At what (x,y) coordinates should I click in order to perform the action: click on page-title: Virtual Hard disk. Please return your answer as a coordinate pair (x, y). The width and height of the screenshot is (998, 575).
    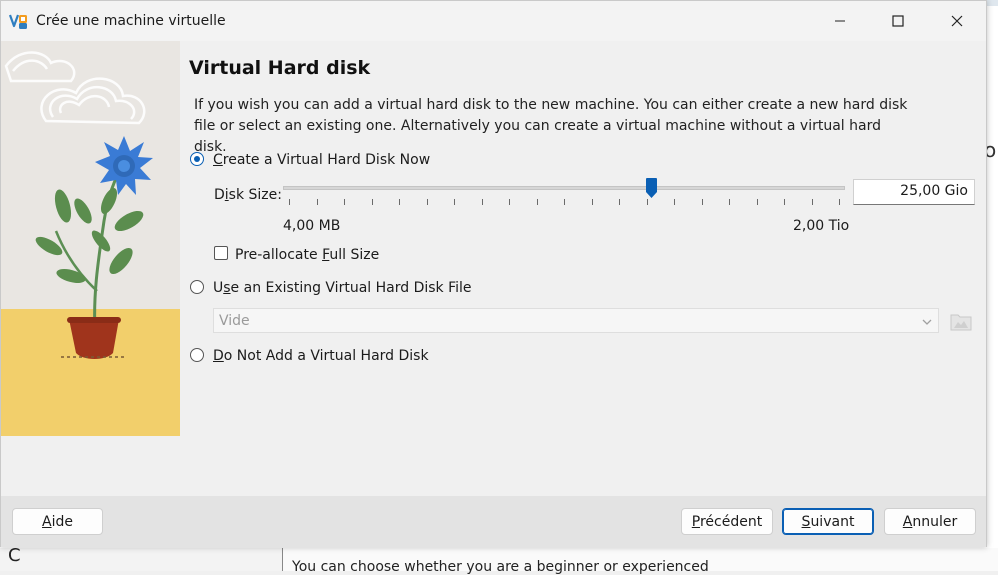
    Looking at the image, I should click on (280, 68).